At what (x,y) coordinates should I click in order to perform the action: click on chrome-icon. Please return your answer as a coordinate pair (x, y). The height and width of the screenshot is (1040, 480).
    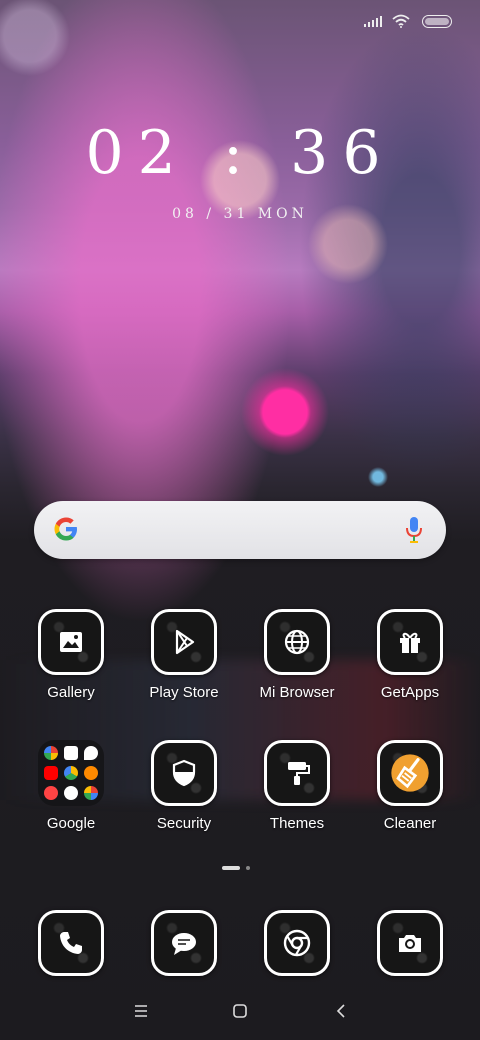
    Looking at the image, I should click on (297, 943).